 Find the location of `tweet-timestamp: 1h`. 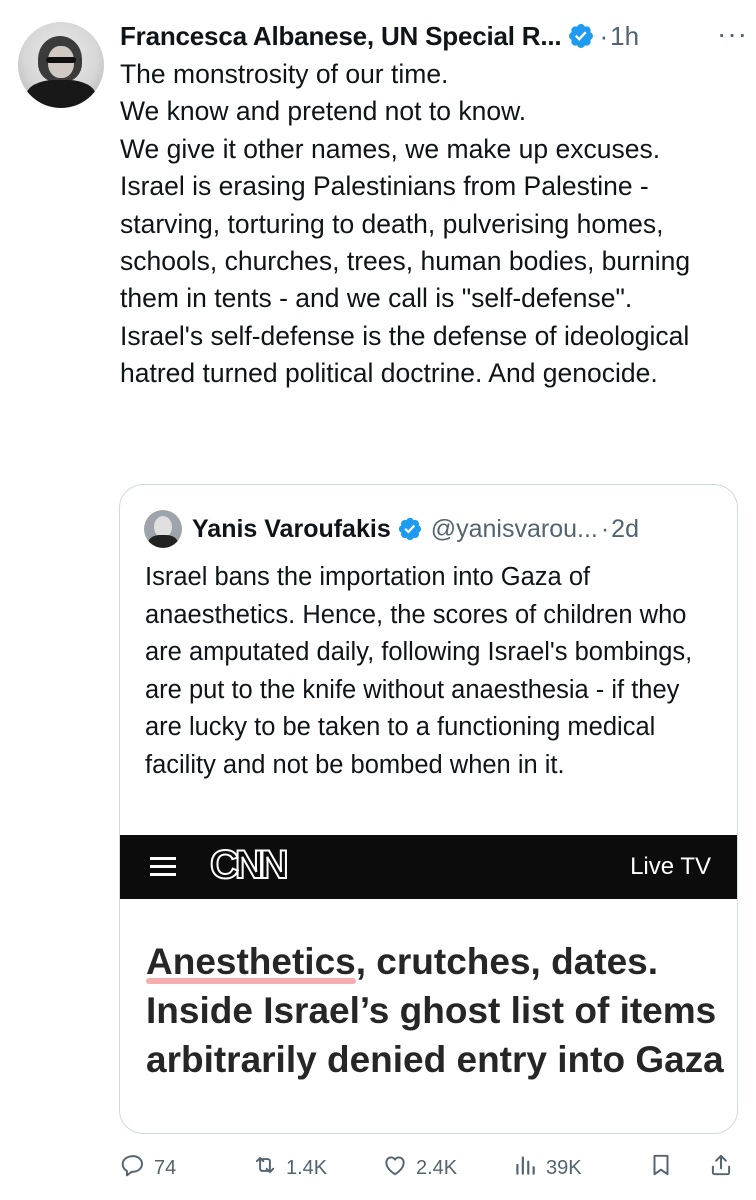

tweet-timestamp: 1h is located at coordinates (624, 36).